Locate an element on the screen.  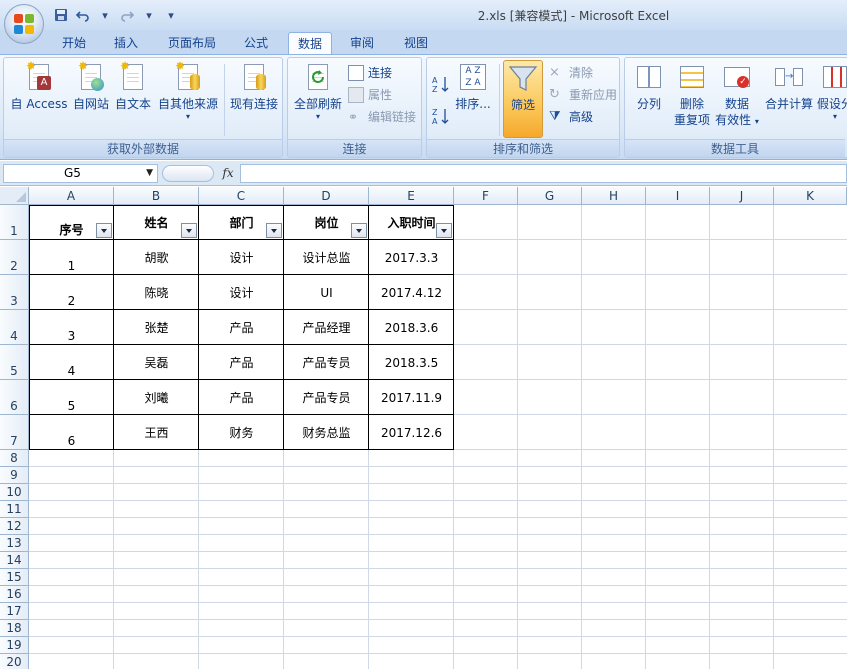
table-cell: 3 is located at coordinates (71, 327).